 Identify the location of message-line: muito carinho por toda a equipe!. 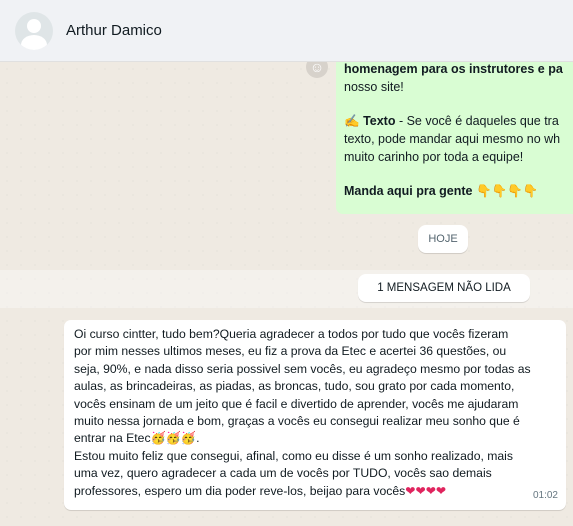
(434, 157).